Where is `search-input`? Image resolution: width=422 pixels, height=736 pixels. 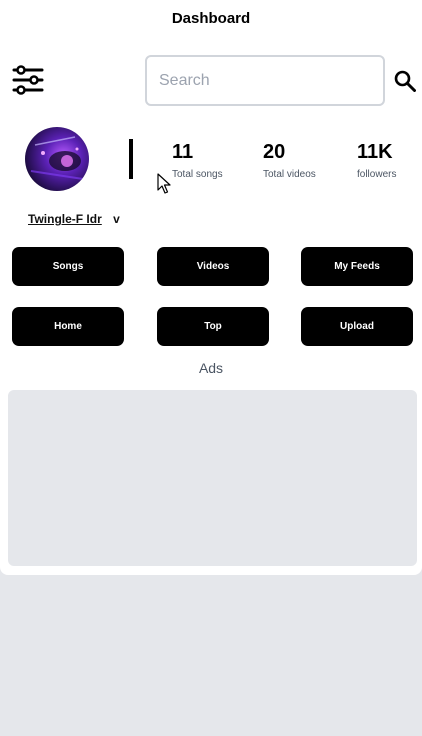 search-input is located at coordinates (265, 80).